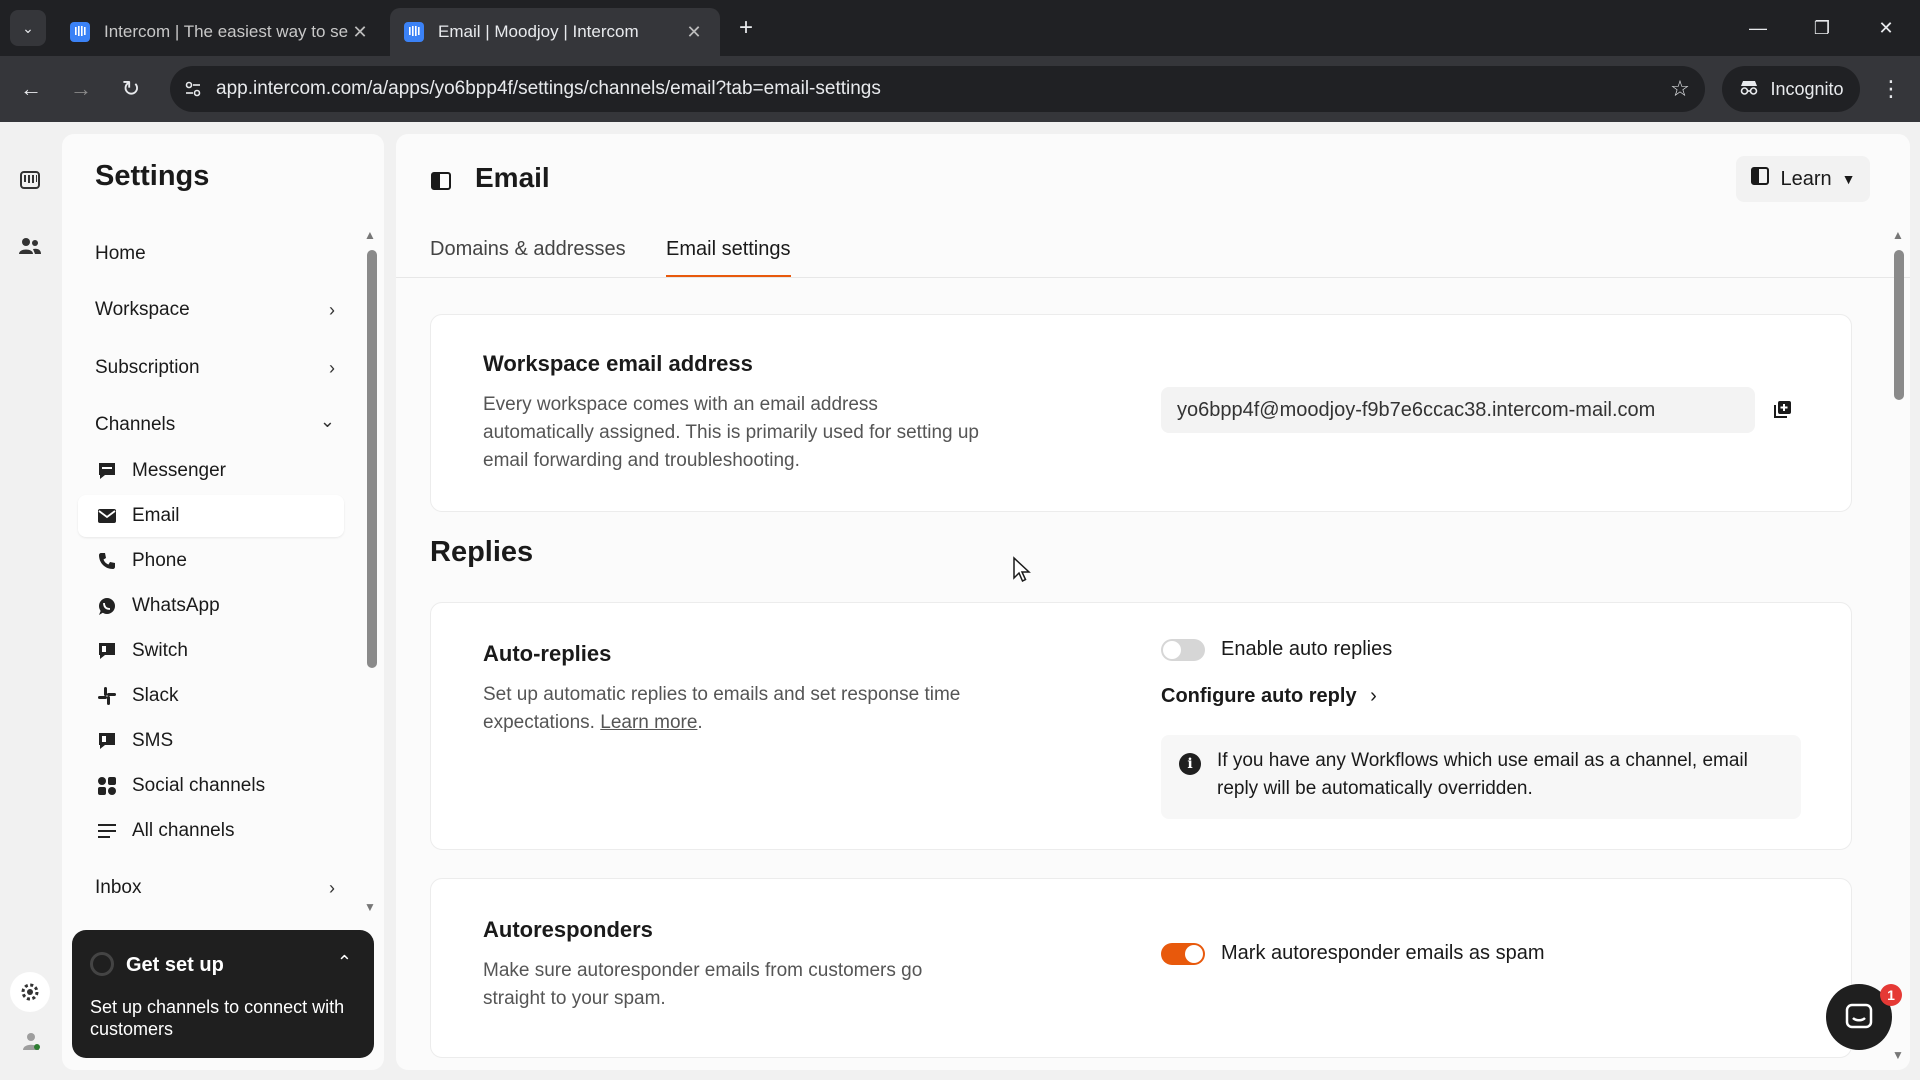 The width and height of the screenshot is (1920, 1080). What do you see at coordinates (107, 561) in the screenshot?
I see `phone-icon` at bounding box center [107, 561].